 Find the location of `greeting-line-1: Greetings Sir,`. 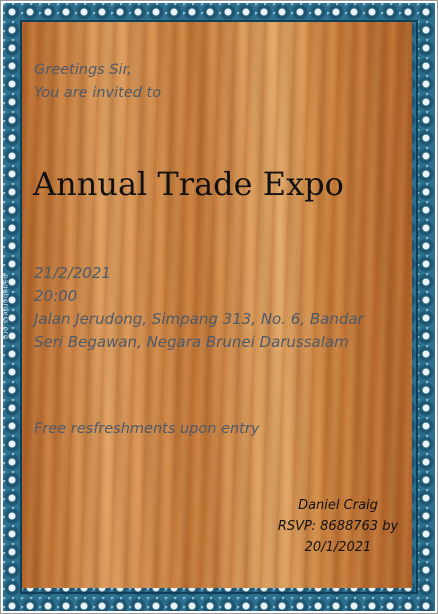

greeting-line-1: Greetings Sir, is located at coordinates (83, 70).